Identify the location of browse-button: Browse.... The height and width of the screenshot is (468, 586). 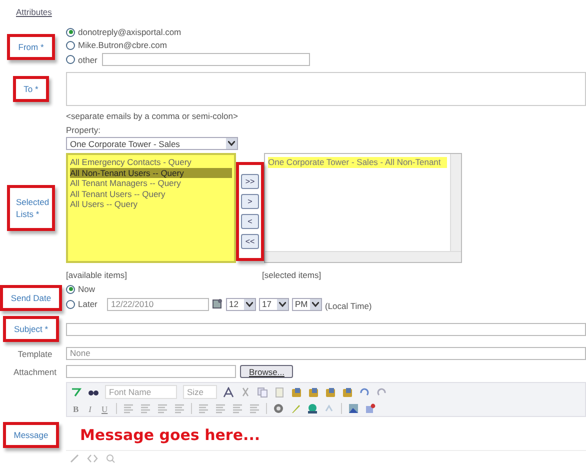
(267, 371).